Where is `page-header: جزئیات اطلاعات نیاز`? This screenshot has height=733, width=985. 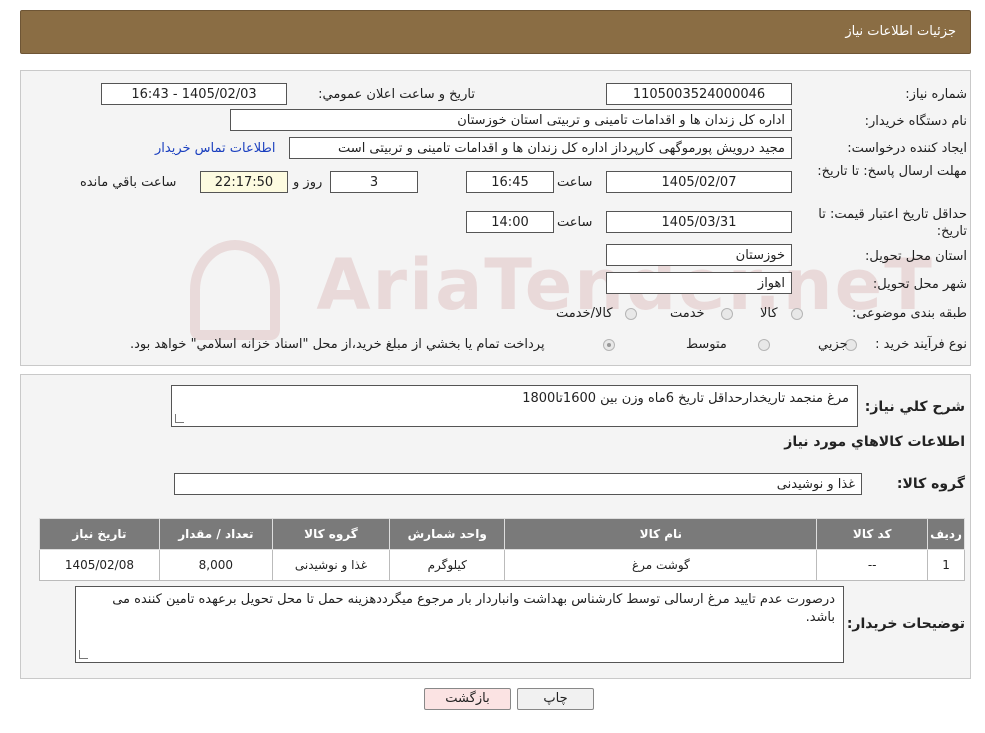
page-header: جزئیات اطلاعات نیاز is located at coordinates (495, 32).